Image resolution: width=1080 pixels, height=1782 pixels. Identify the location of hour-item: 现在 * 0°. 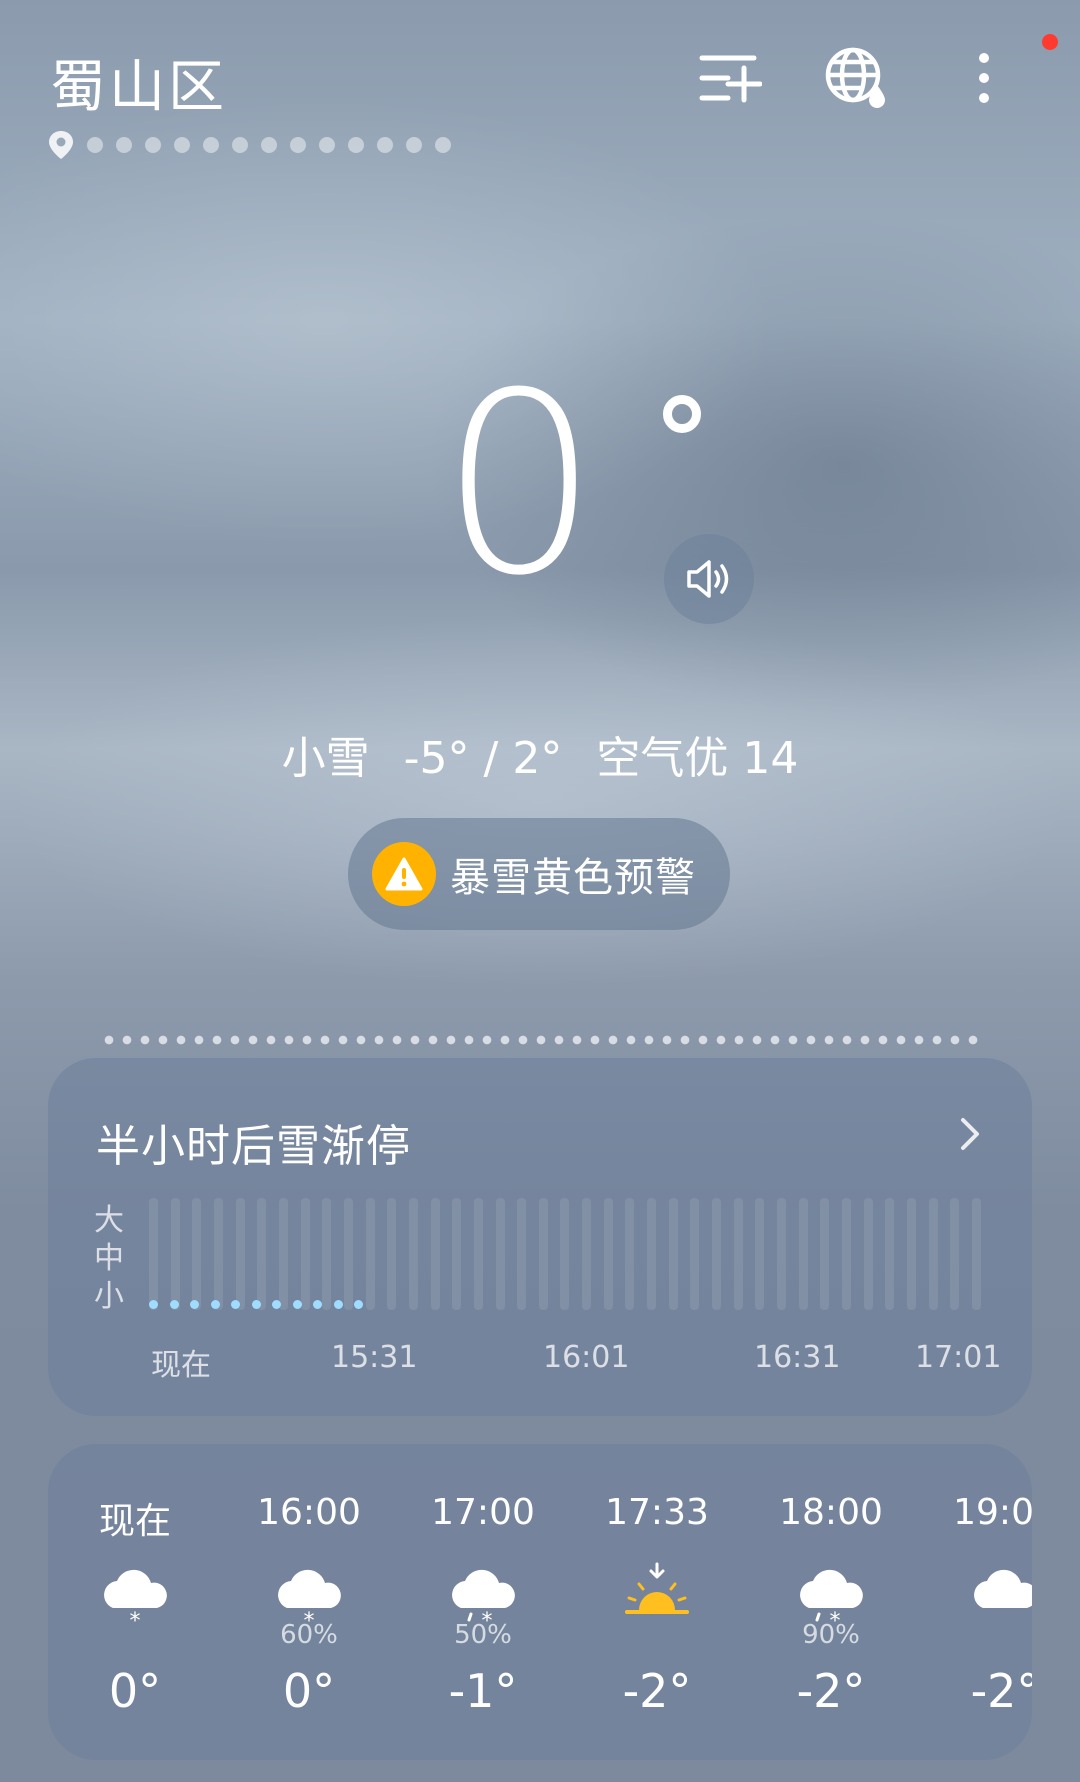
(135, 1602).